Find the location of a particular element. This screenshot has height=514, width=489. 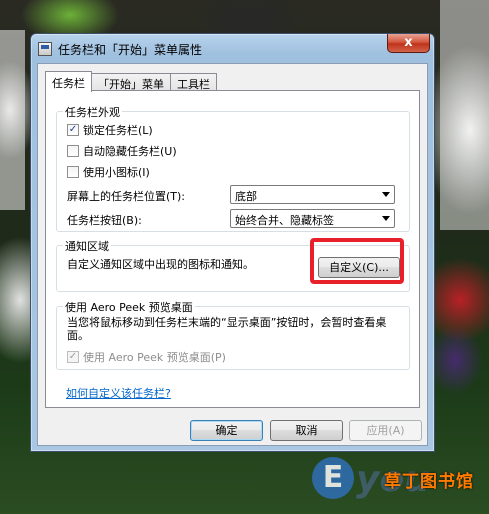

small-icons-option: 使用小图标(I) is located at coordinates (108, 172).